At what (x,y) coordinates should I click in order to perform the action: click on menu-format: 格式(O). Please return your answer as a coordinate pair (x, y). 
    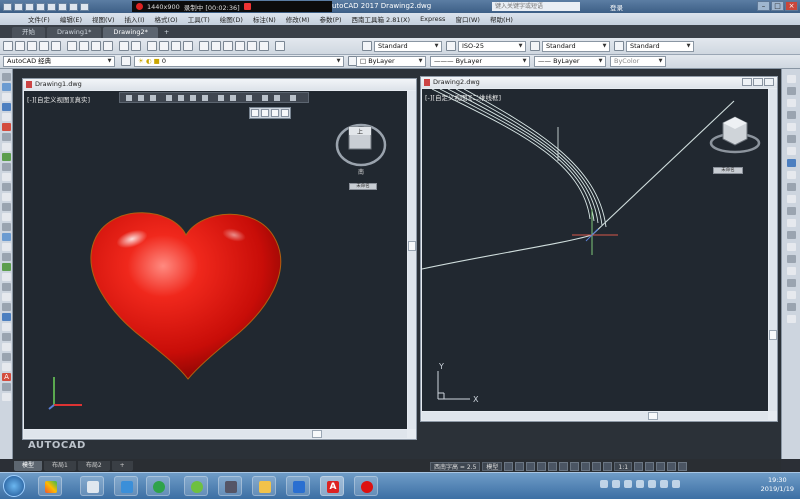
    Looking at the image, I should click on (166, 19).